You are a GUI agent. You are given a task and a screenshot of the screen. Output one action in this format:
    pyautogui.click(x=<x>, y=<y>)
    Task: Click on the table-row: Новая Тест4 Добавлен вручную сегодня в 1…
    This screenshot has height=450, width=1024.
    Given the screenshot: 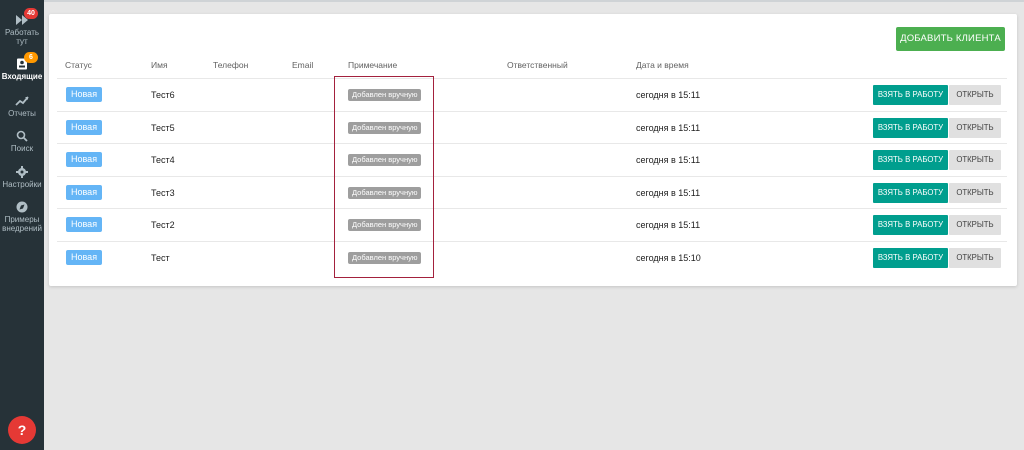 What is the action you would take?
    pyautogui.click(x=532, y=159)
    